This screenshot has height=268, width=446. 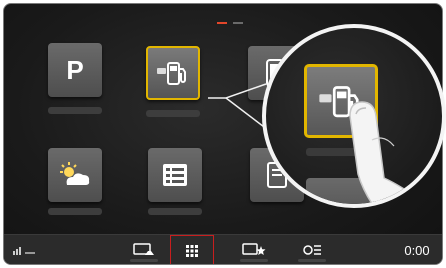 I want to click on clock: 0:00, so click(x=417, y=249).